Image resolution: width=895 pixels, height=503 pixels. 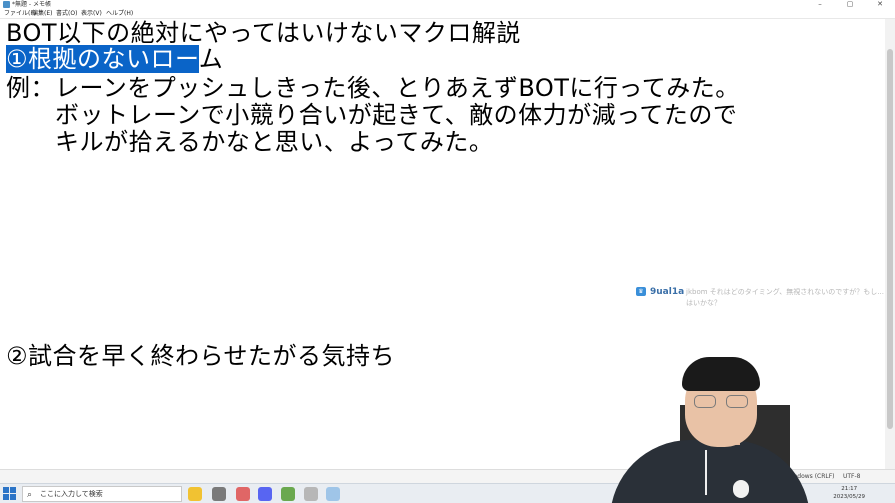 I want to click on minimize-button: –, so click(x=820, y=4).